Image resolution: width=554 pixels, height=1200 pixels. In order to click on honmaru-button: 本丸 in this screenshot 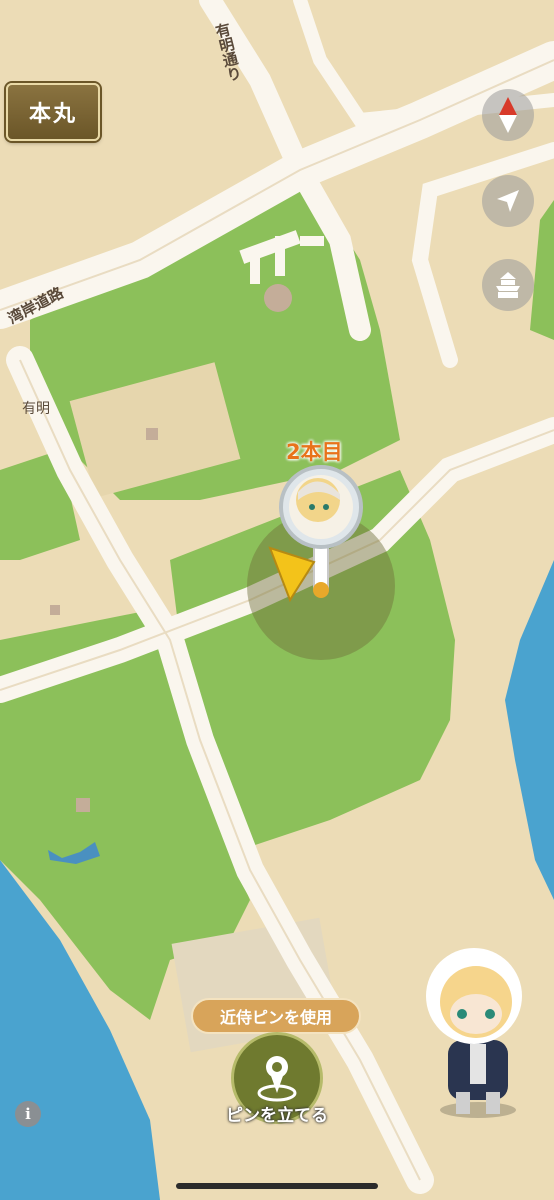, I will do `click(53, 112)`.